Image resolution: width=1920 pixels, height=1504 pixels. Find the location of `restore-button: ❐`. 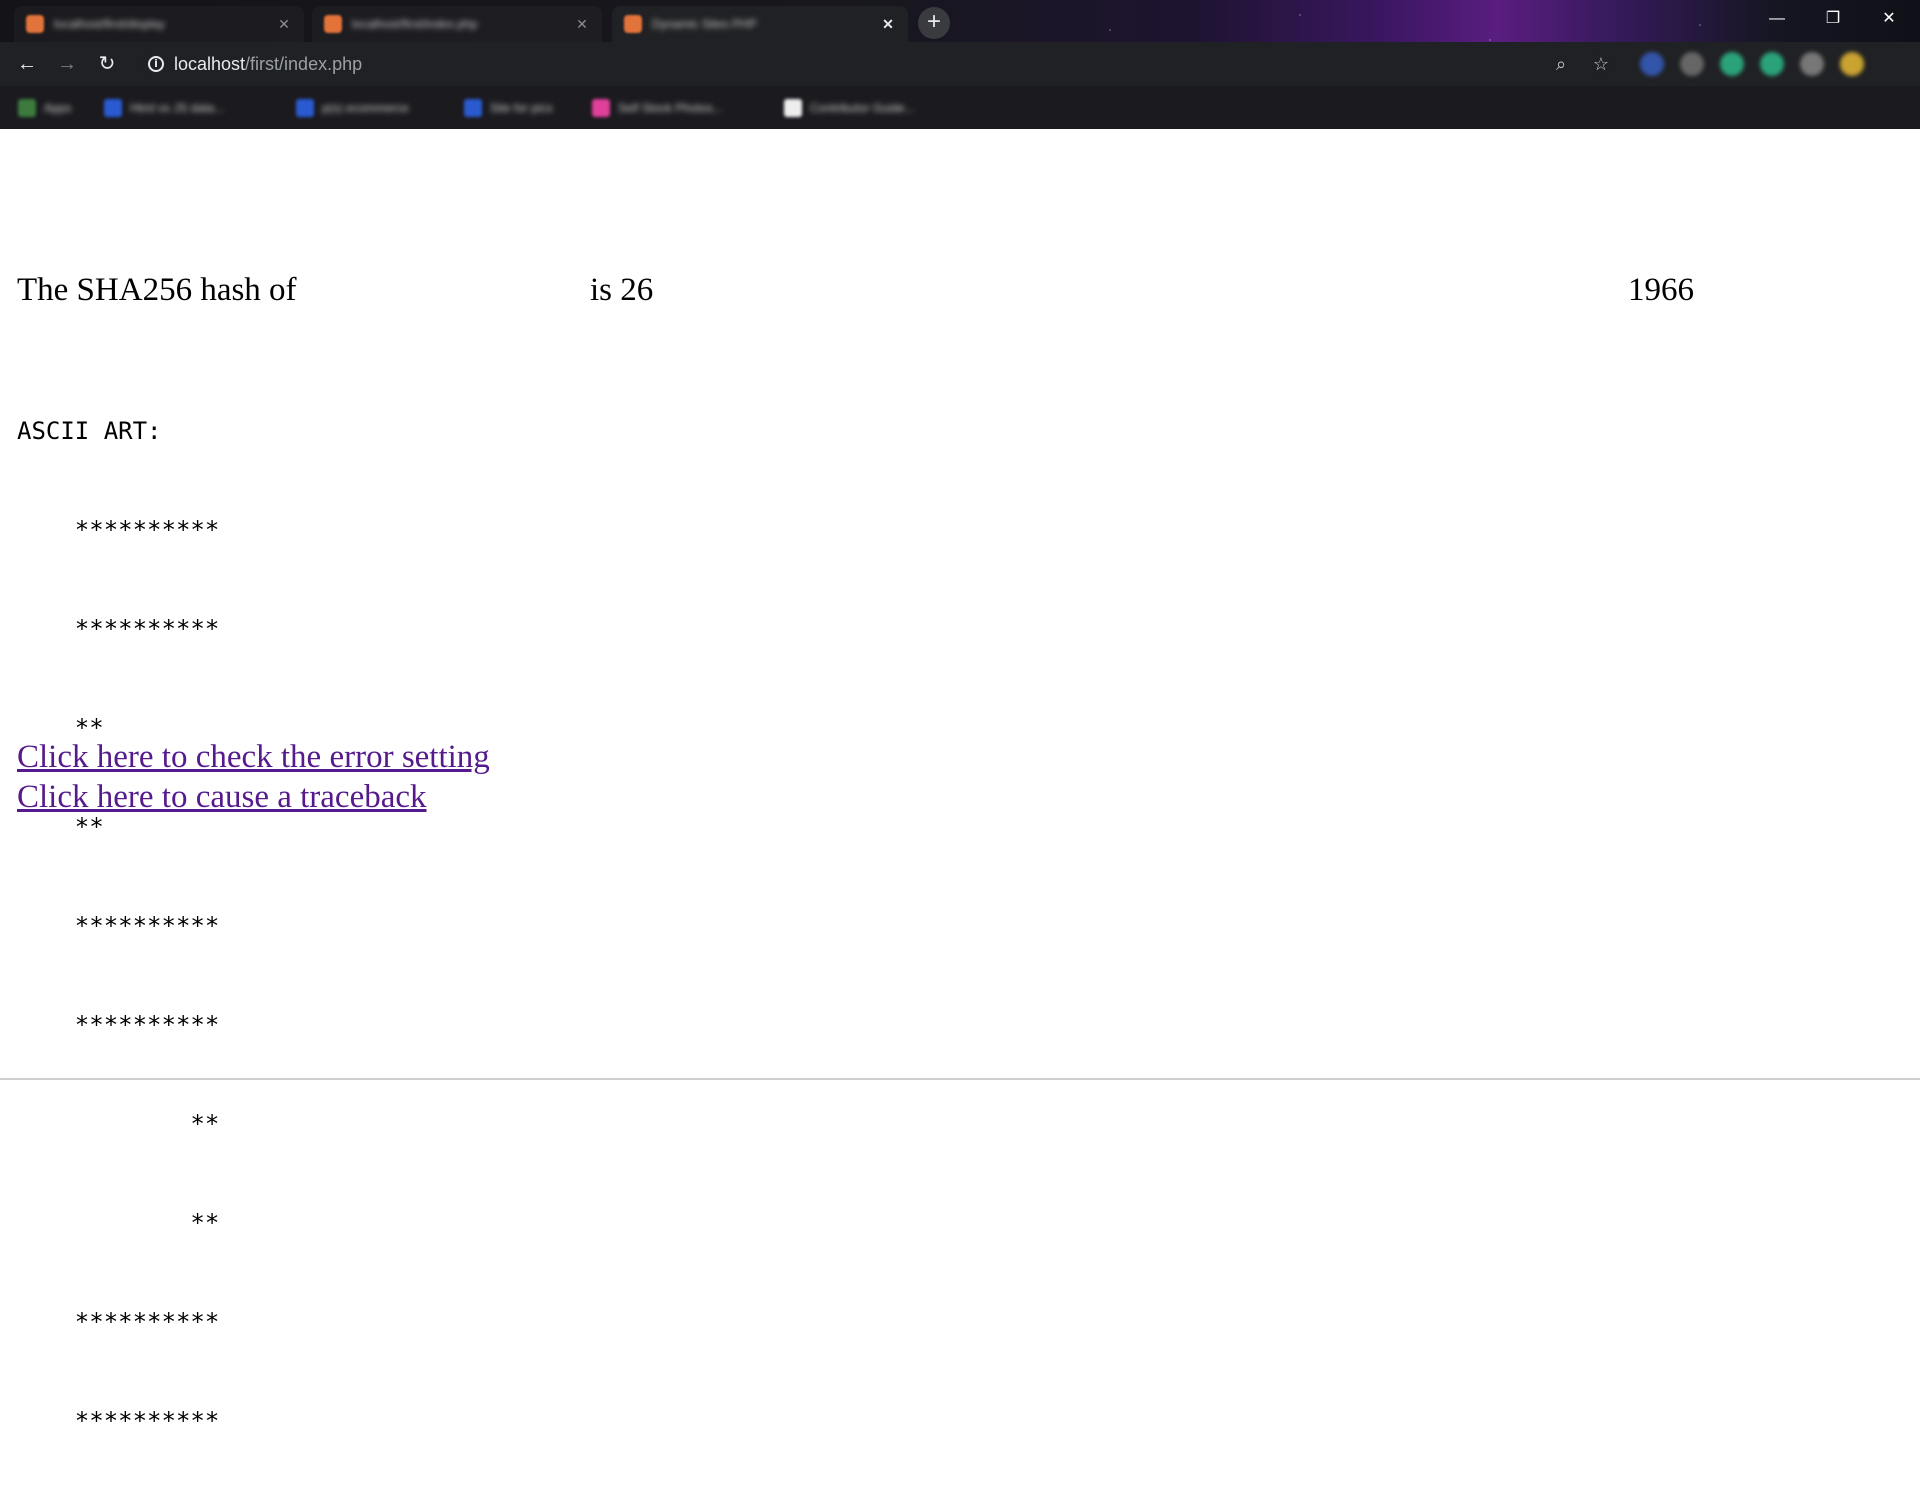

restore-button: ❐ is located at coordinates (1833, 19).